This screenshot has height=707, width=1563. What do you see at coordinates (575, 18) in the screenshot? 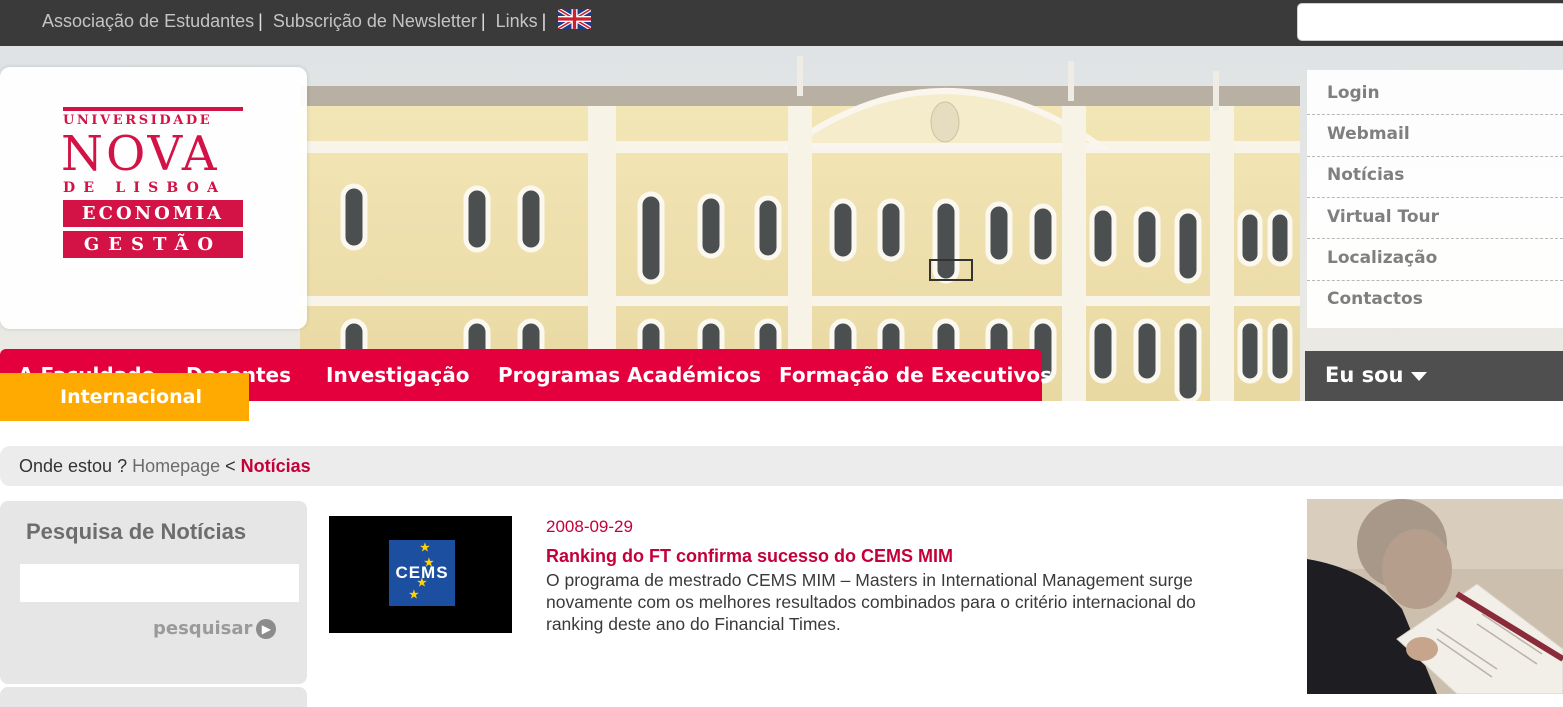
I see `uk-flag-icon` at bounding box center [575, 18].